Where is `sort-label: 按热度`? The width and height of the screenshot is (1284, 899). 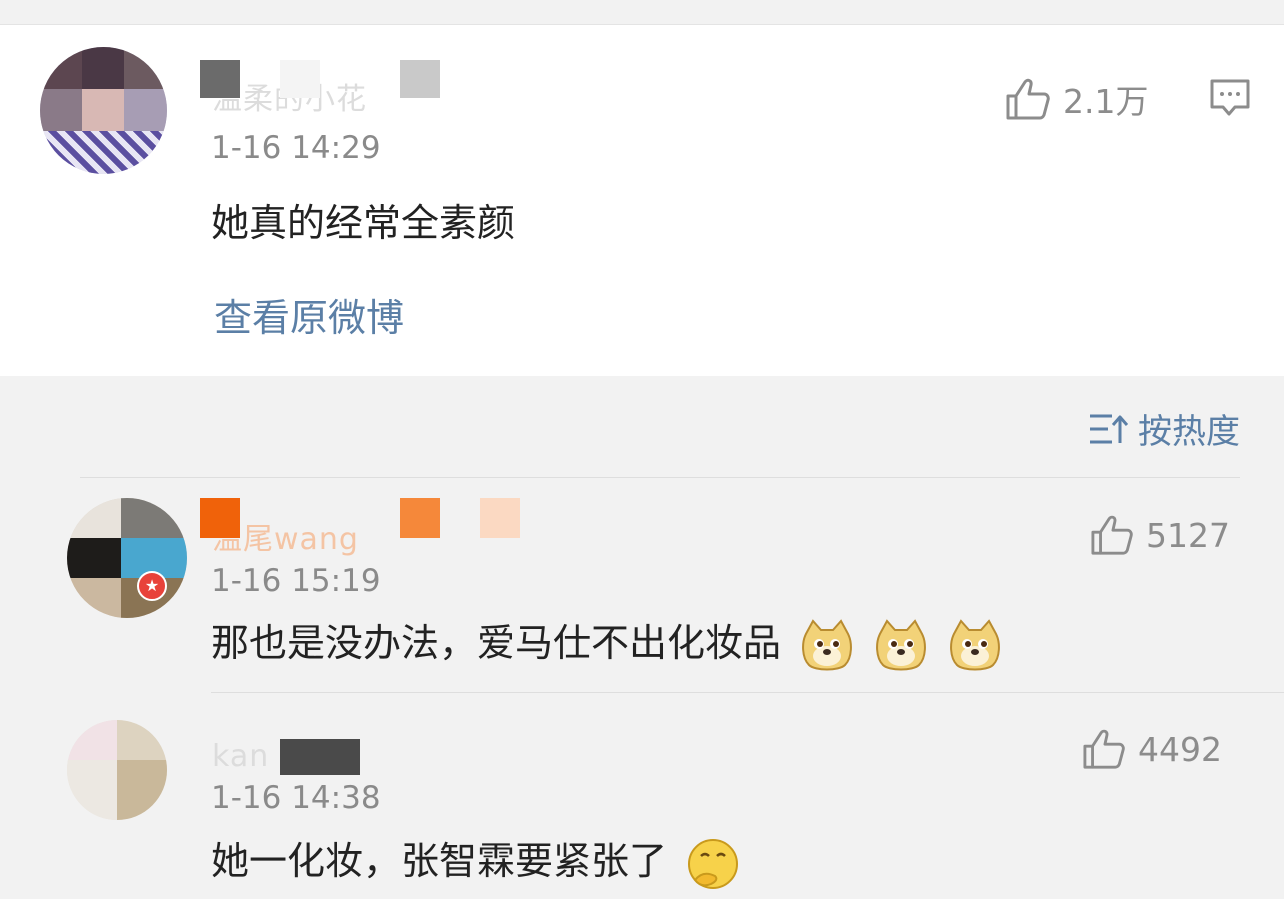 sort-label: 按热度 is located at coordinates (1189, 432).